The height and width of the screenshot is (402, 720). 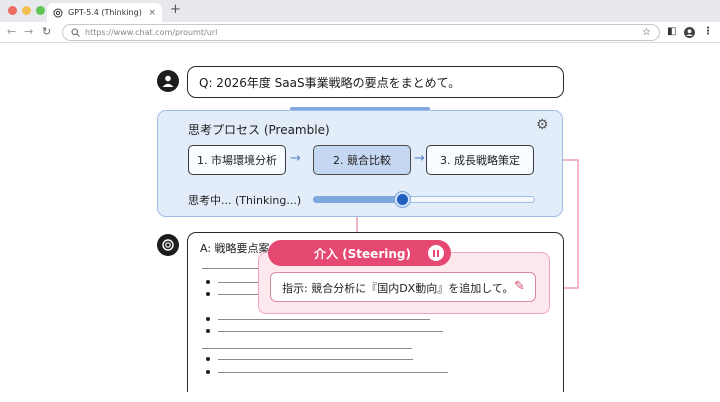 What do you see at coordinates (330, 83) in the screenshot?
I see `question-text: Q: 2026年度 SaaS事業戦略の要点をまとめて。` at bounding box center [330, 83].